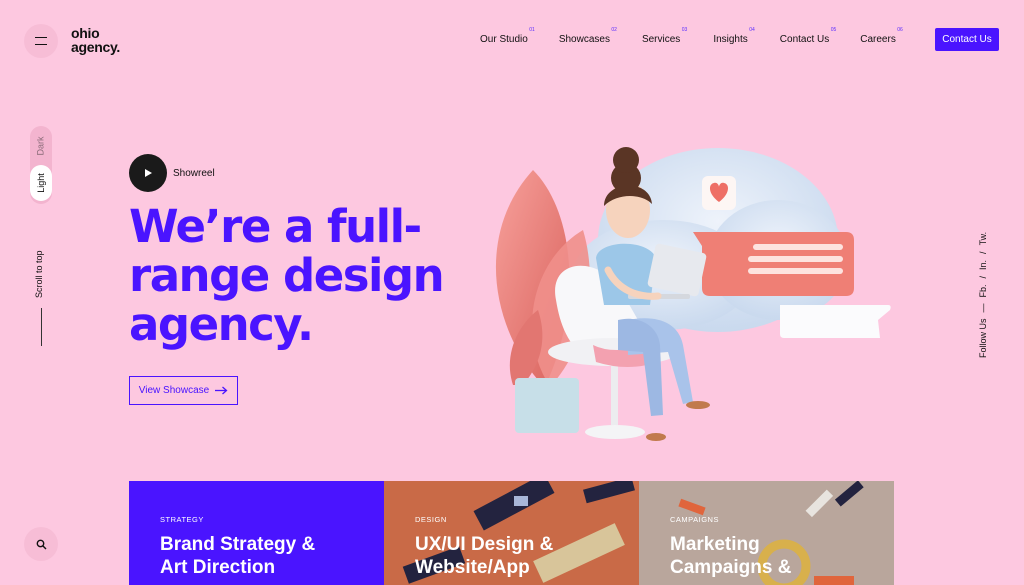  I want to click on showreel-button: Showreel, so click(172, 173).